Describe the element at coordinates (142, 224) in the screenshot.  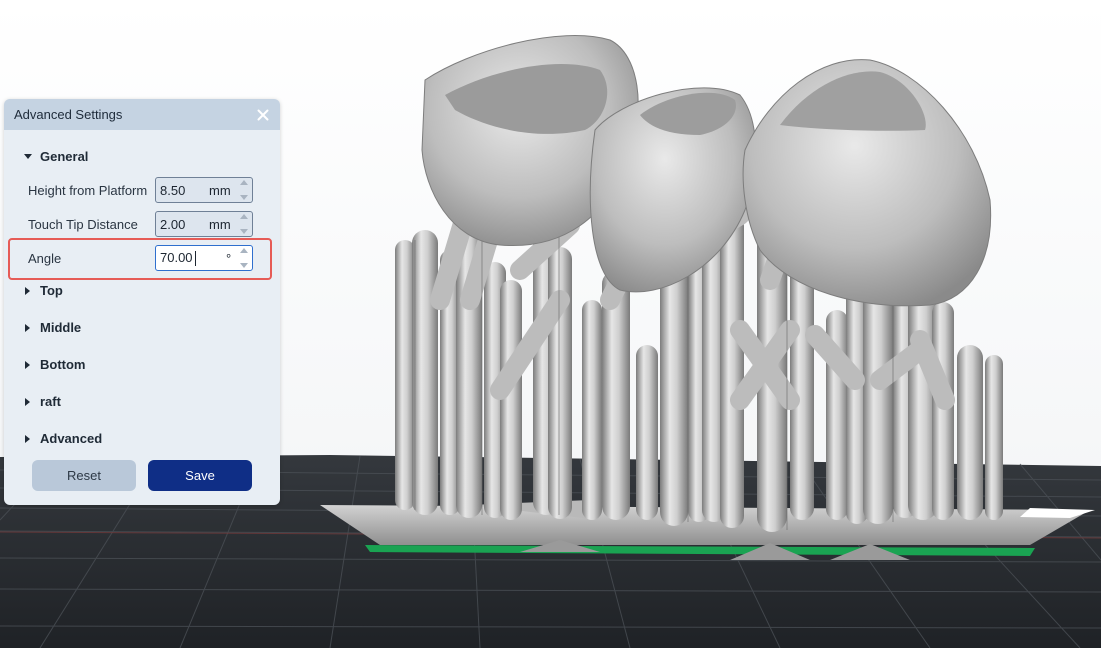
I see `field-touch-tip-distance: Touch Tip Distance 2.00 mm` at that location.